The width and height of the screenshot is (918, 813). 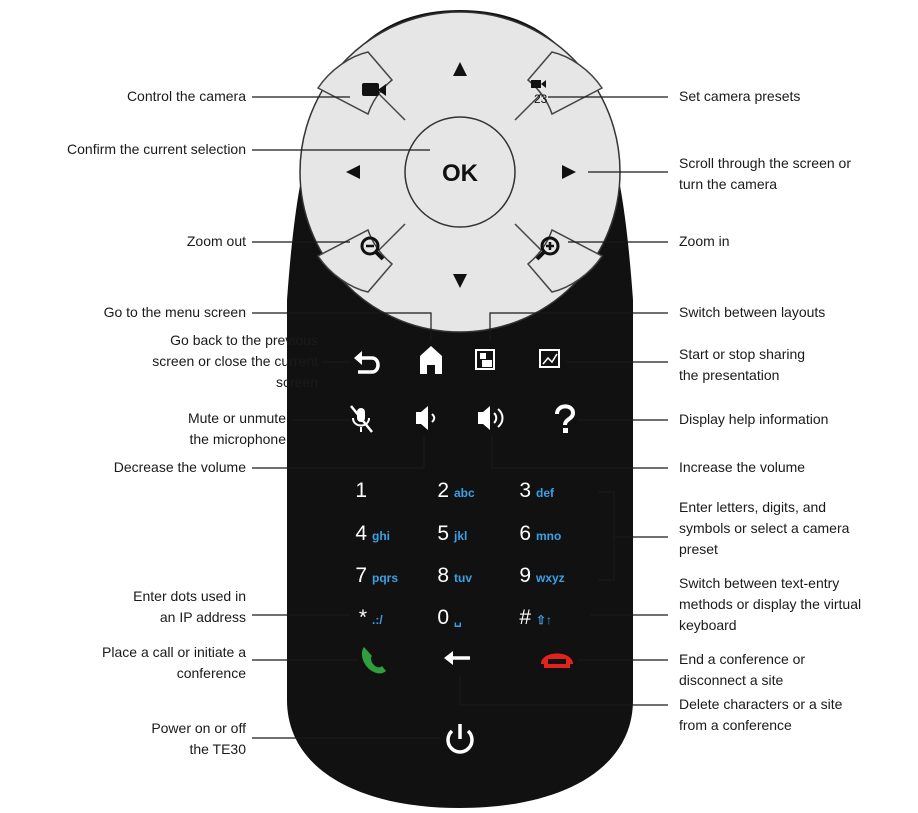 I want to click on svg-text: 23, so click(x=541, y=99).